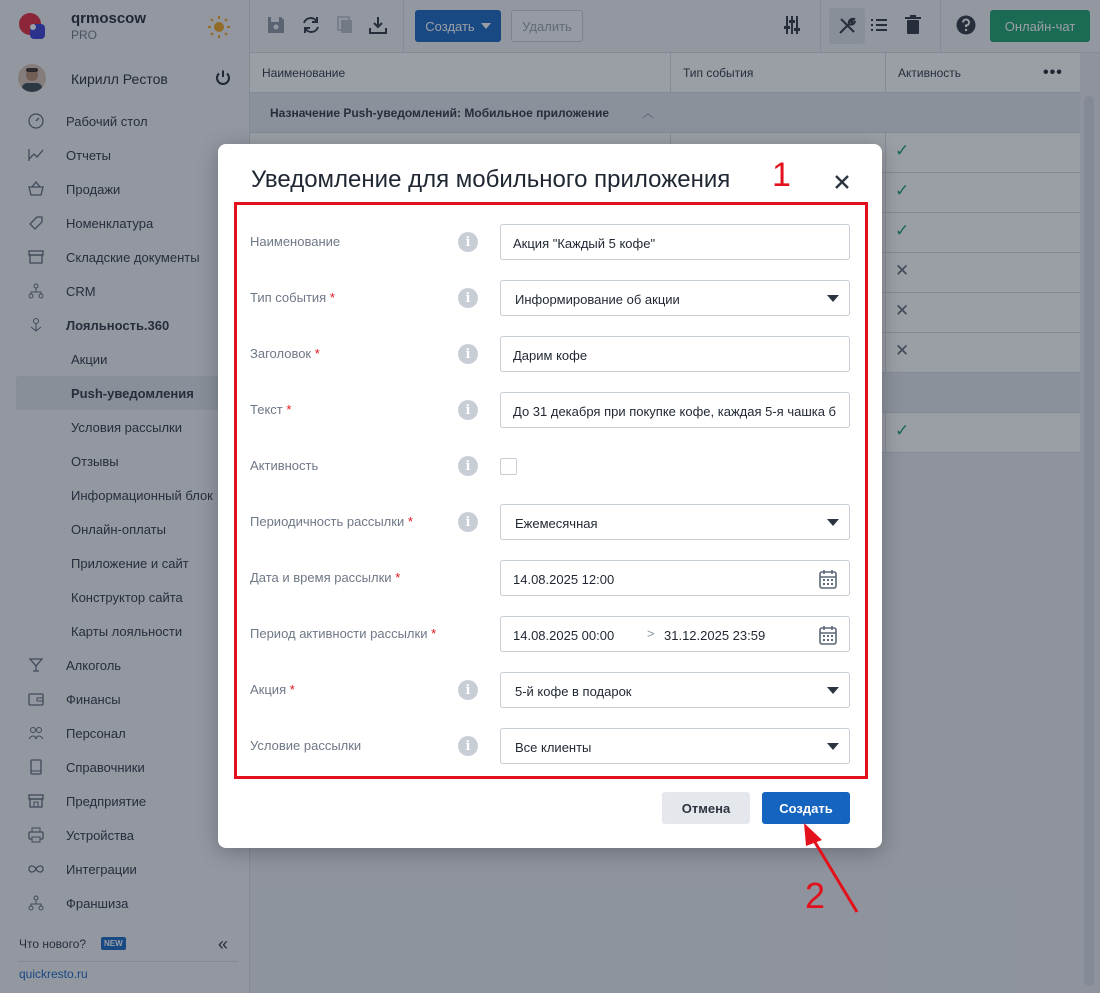  I want to click on field-label-text: Акция, so click(268, 689).